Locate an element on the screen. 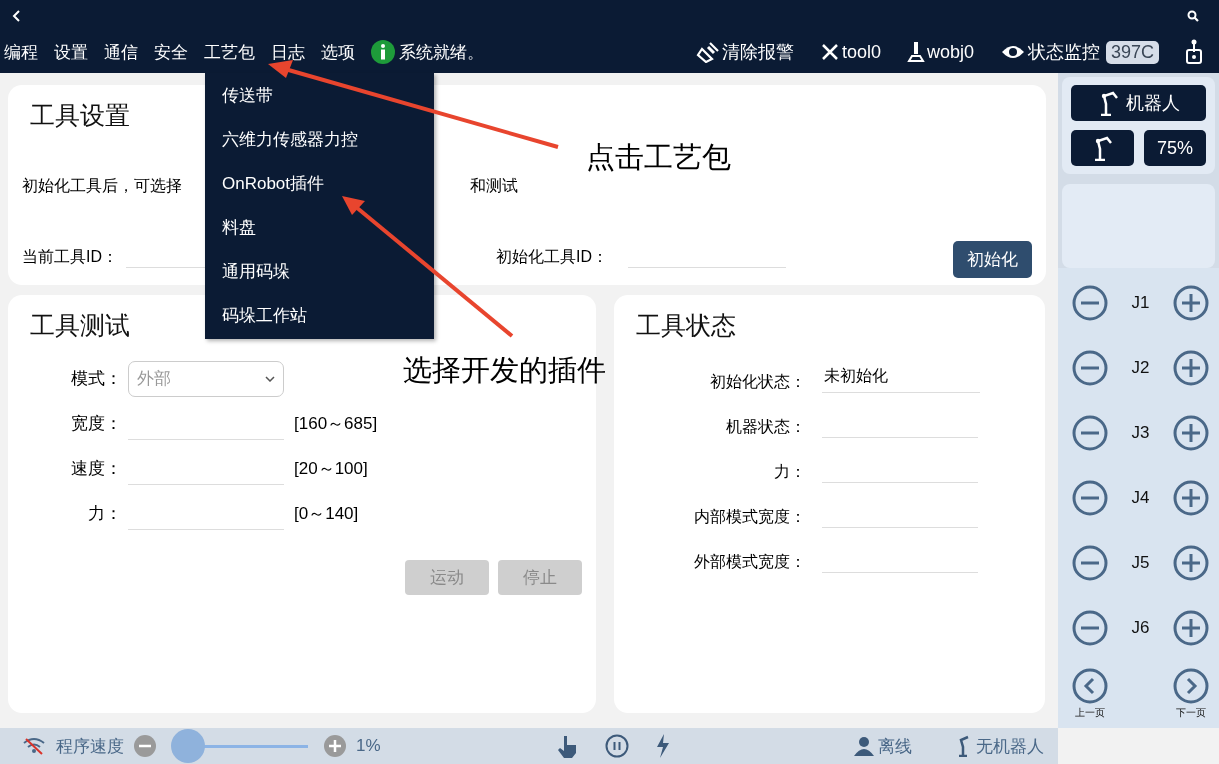  joint-label: J2 is located at coordinates (1140, 367).